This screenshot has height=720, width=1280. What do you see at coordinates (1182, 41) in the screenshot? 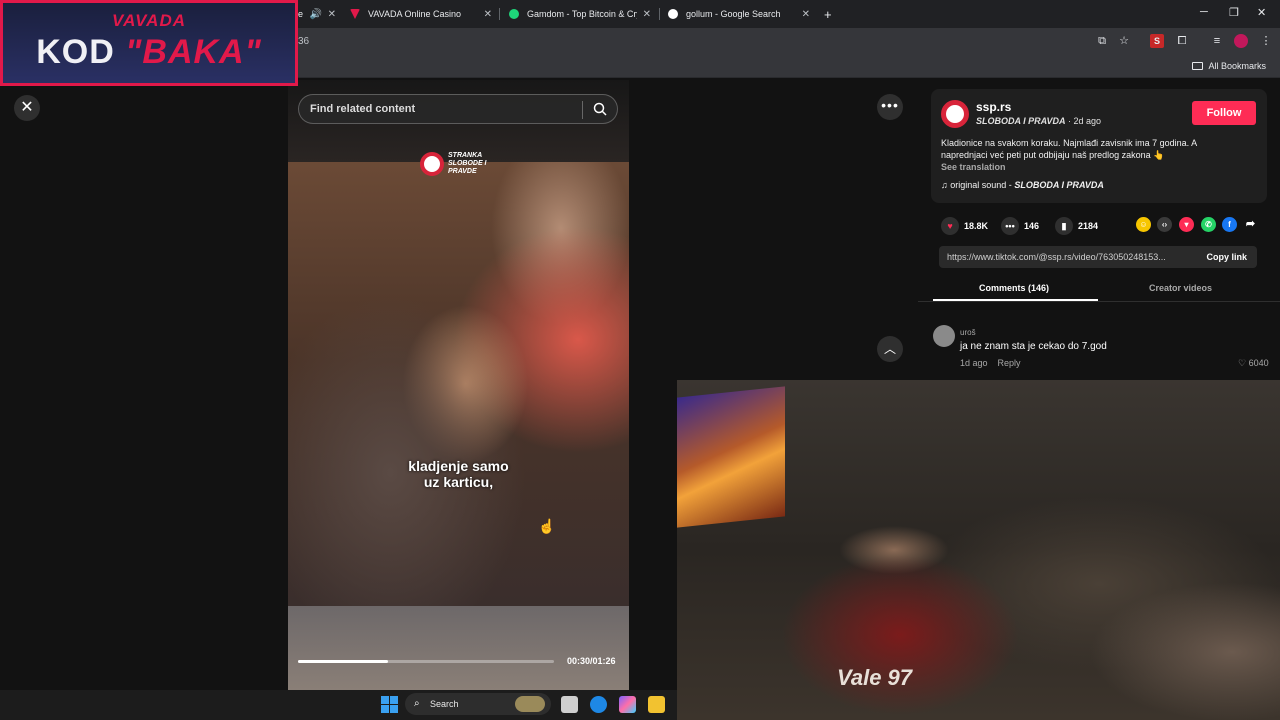
I see `extensions-icon: ⧠` at bounding box center [1182, 41].